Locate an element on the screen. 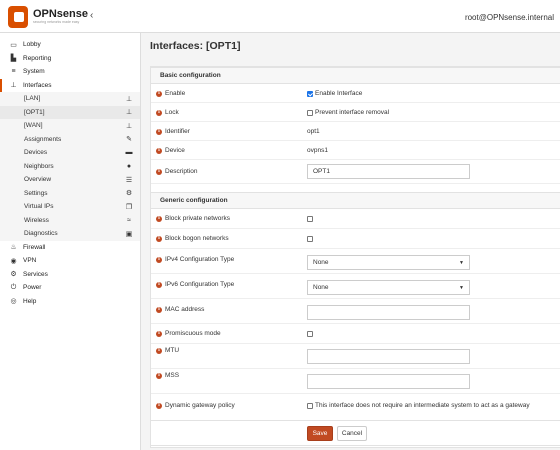  row-lock: i Lock Prevent interface removal is located at coordinates (355, 112).